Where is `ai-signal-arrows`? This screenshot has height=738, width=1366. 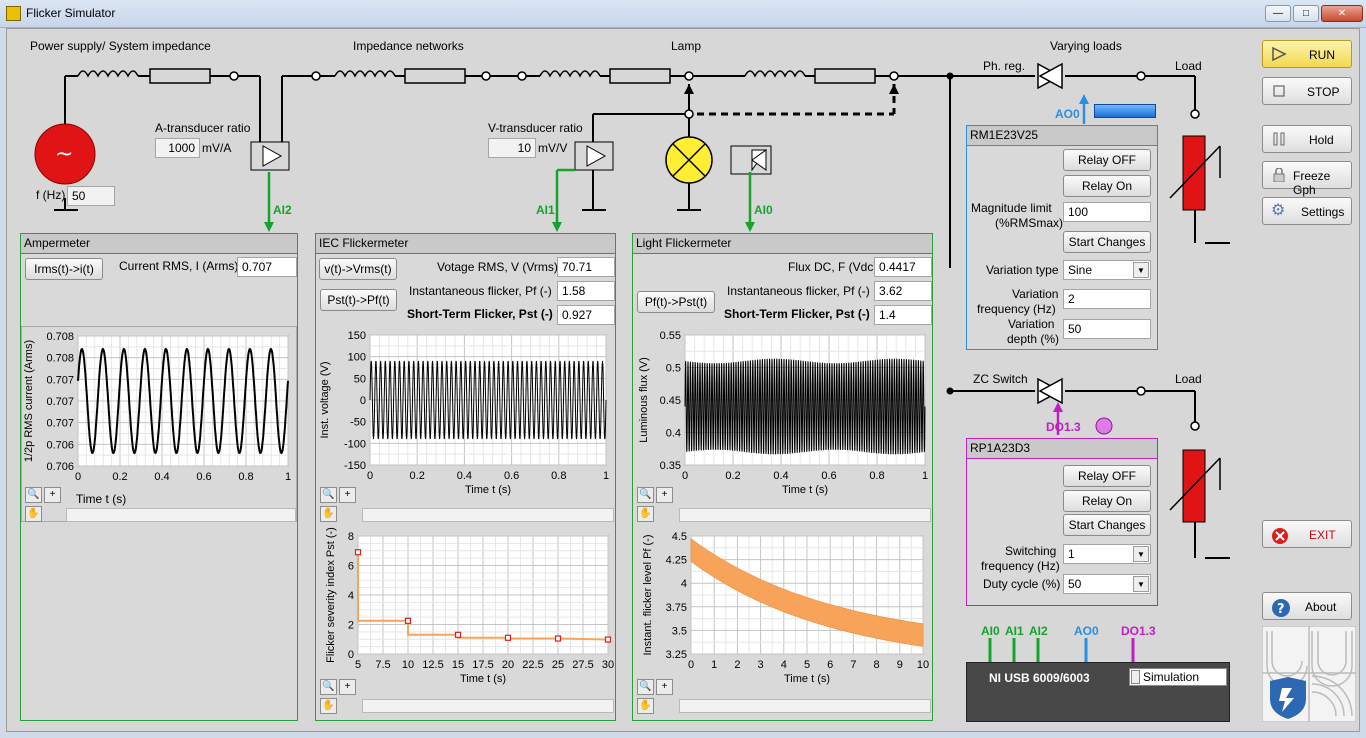 ai-signal-arrows is located at coordinates (509, 200).